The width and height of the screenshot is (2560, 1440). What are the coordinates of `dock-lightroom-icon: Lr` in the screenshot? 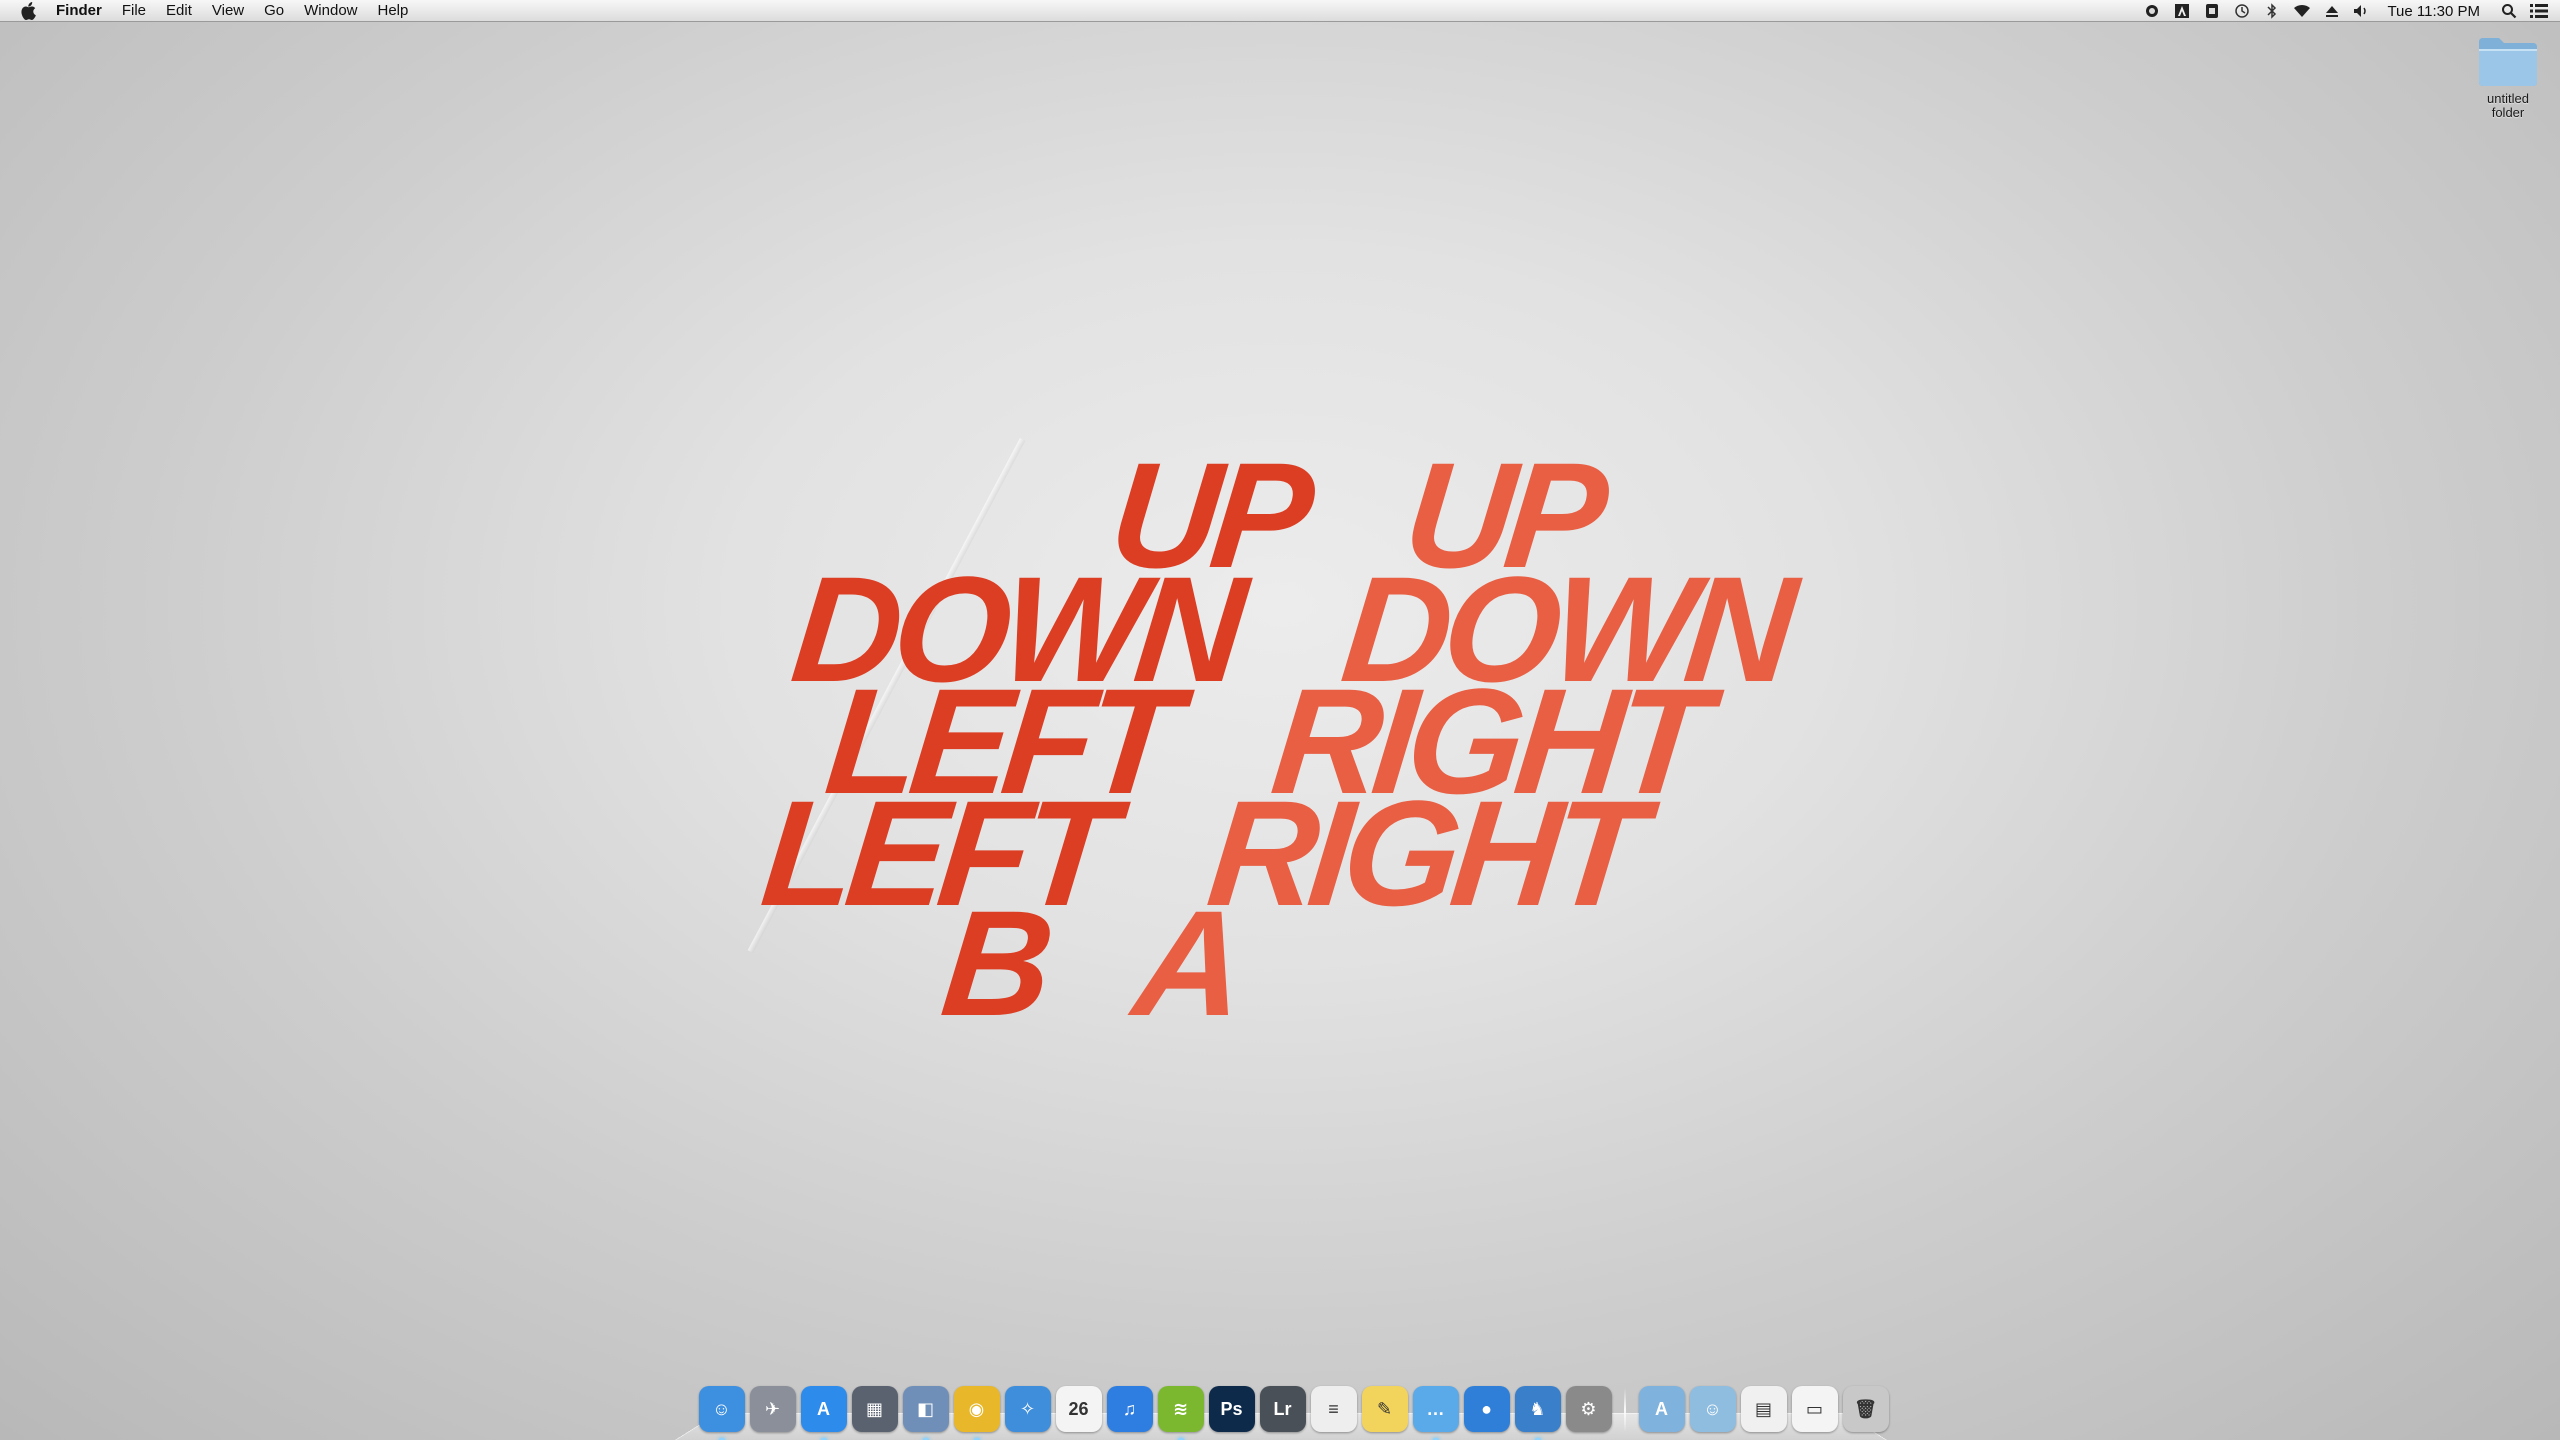 It's located at (1282, 1409).